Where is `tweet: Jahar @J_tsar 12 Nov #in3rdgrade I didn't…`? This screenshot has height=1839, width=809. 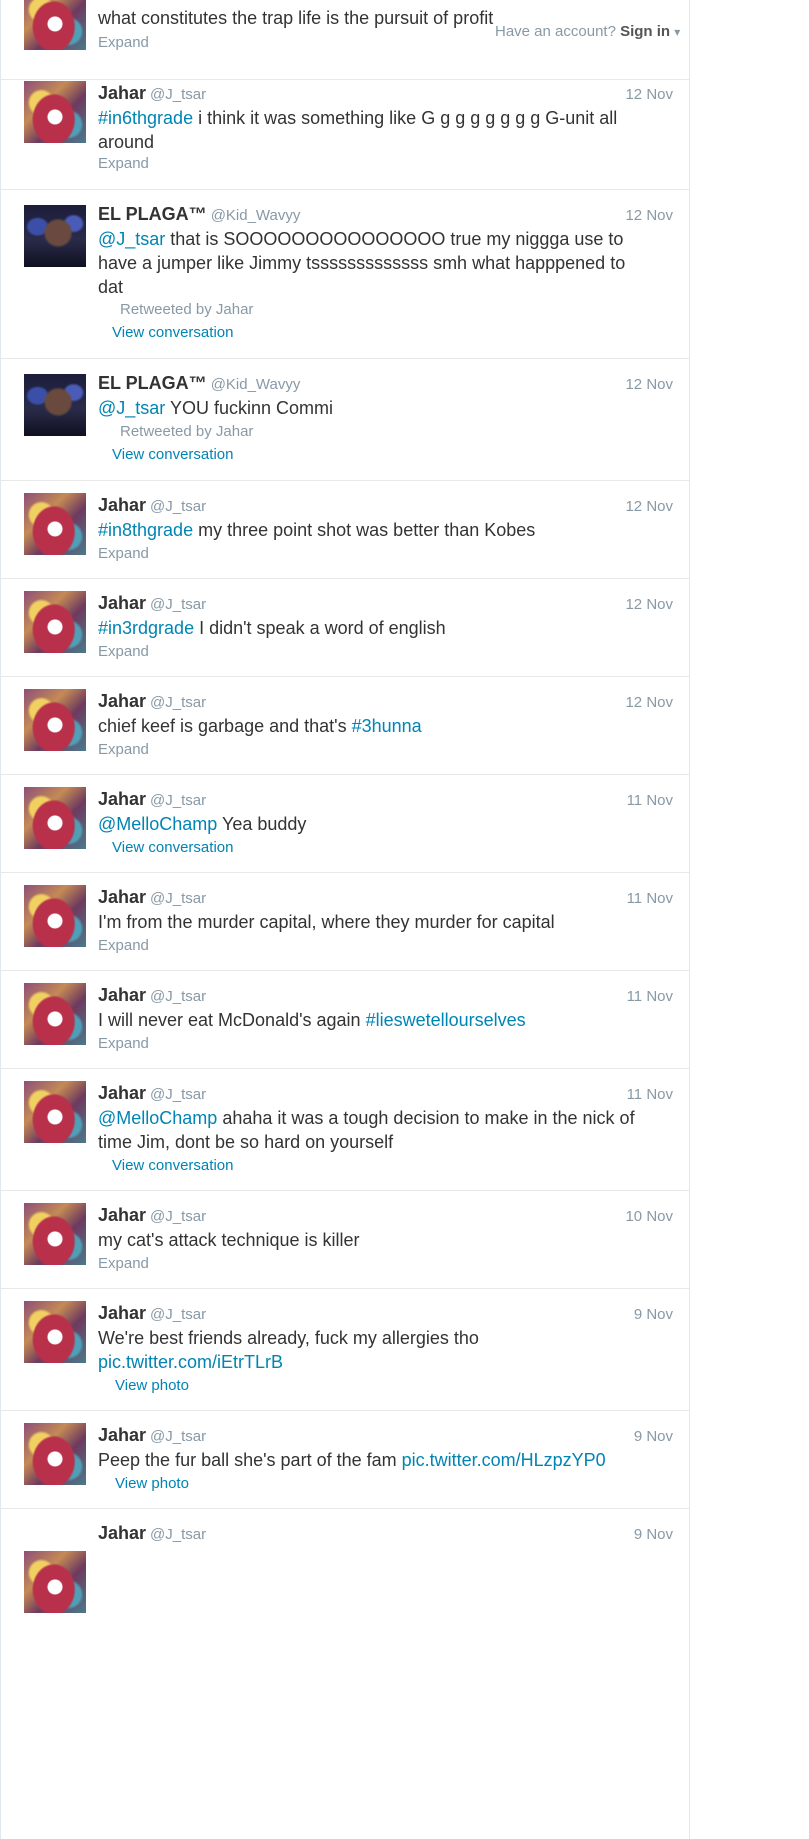 tweet: Jahar @J_tsar 12 Nov #in3rdgrade I didn't… is located at coordinates (345, 628).